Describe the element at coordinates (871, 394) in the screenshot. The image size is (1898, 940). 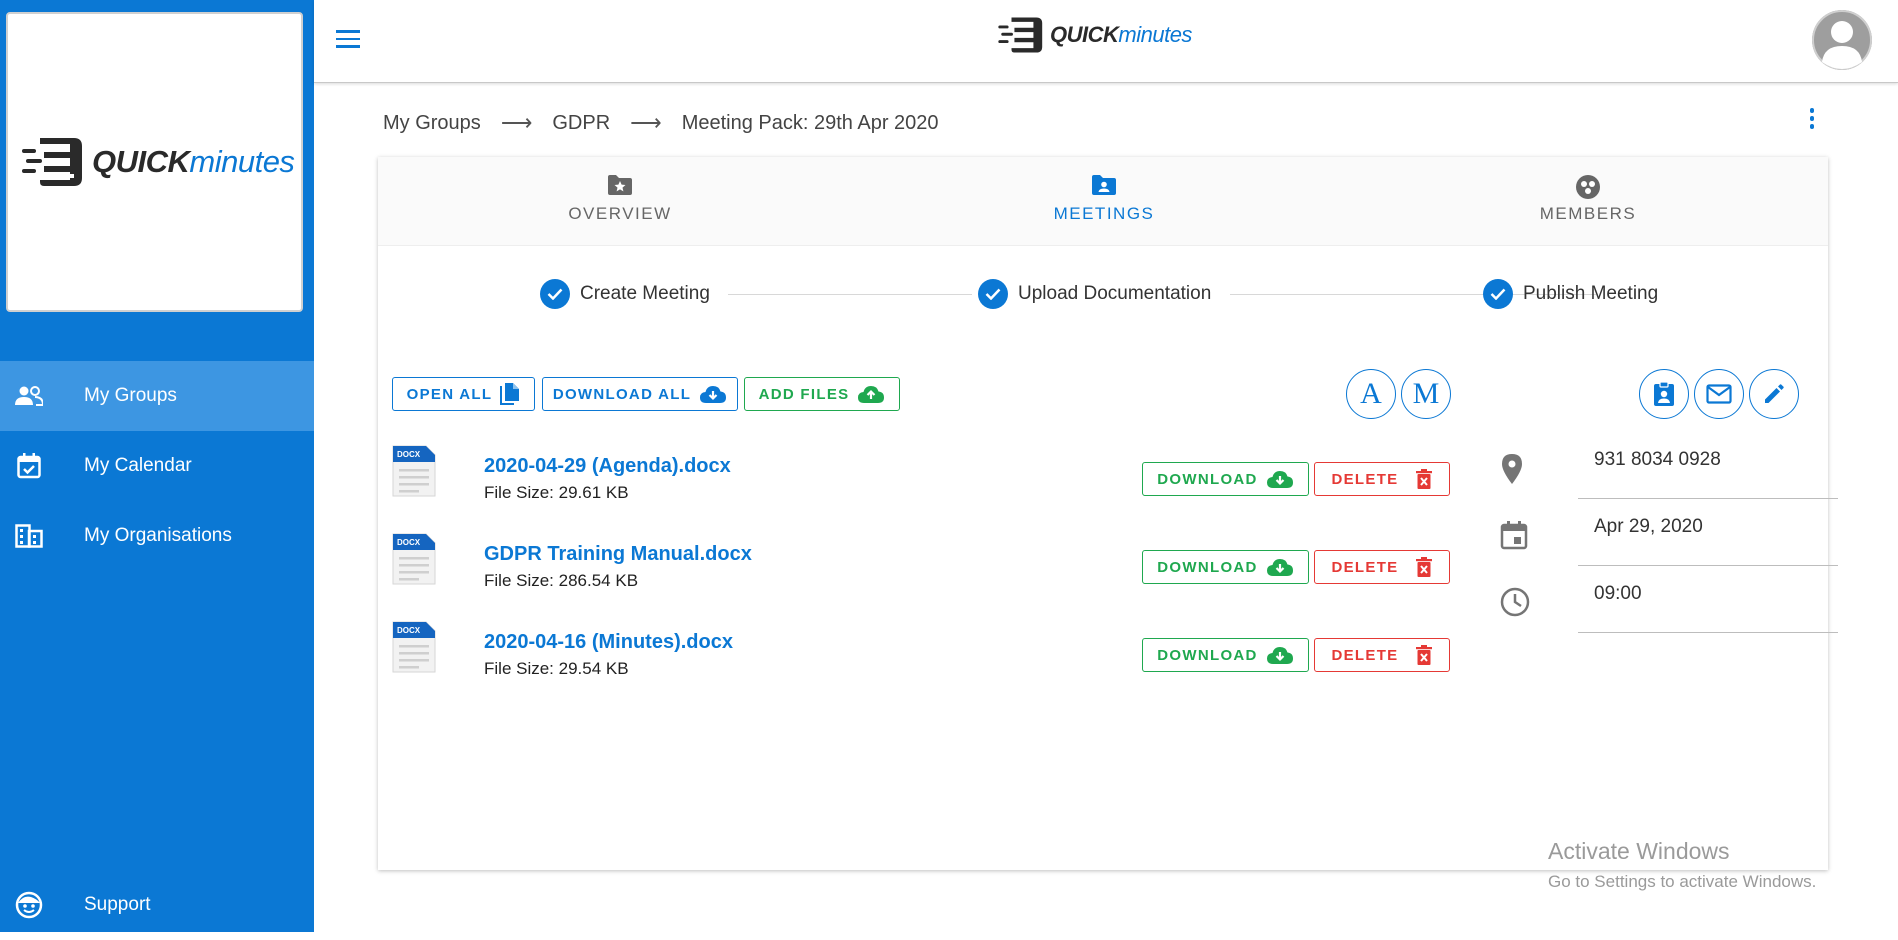
I see `cloud-upload-icon` at that location.